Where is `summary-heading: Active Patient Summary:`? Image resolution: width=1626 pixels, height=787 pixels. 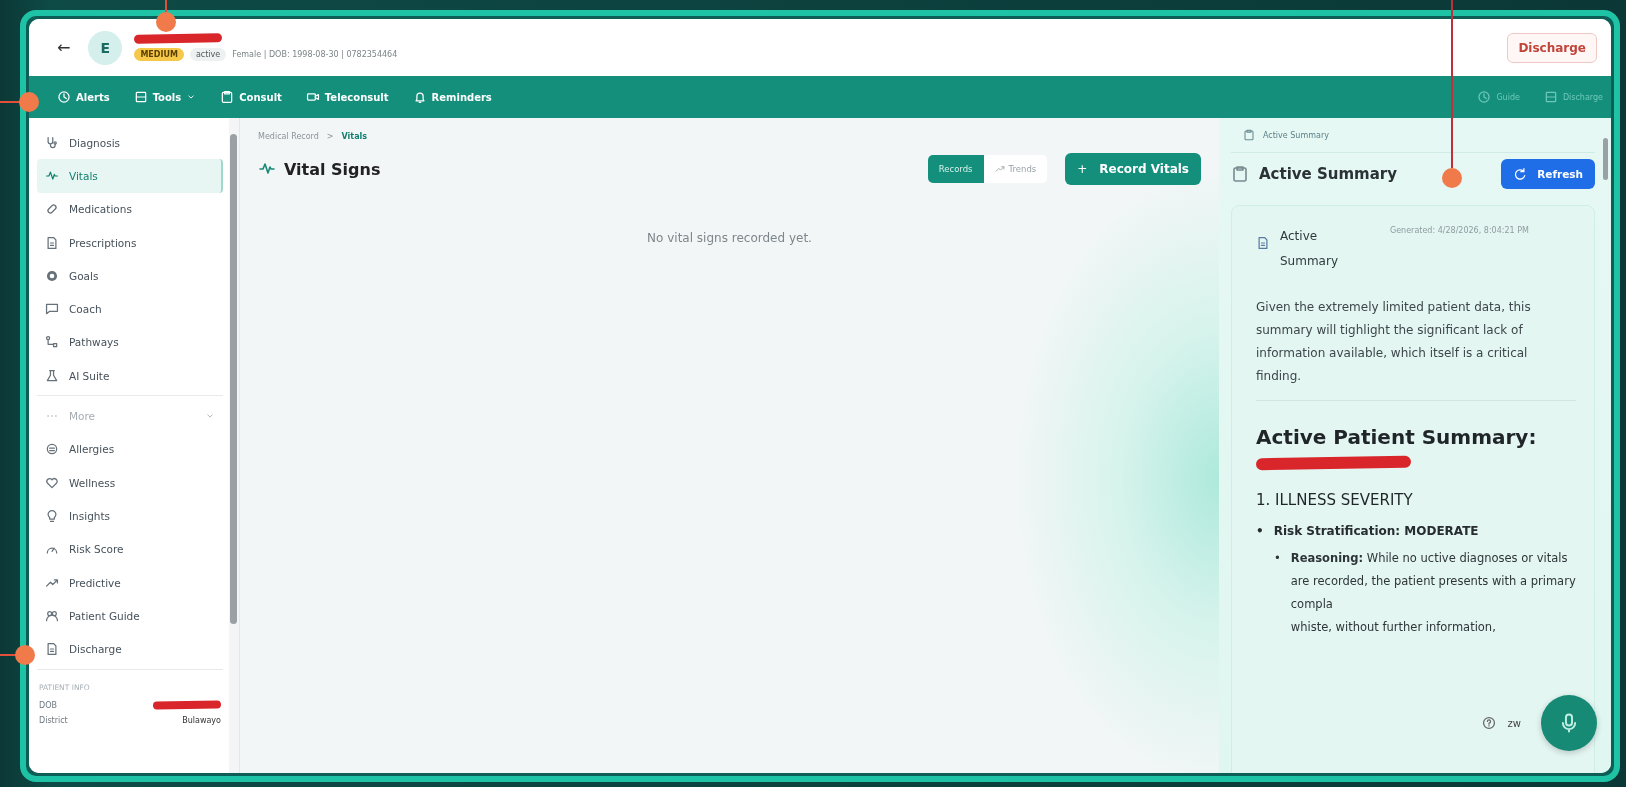
summary-heading: Active Patient Summary: is located at coordinates (1397, 437).